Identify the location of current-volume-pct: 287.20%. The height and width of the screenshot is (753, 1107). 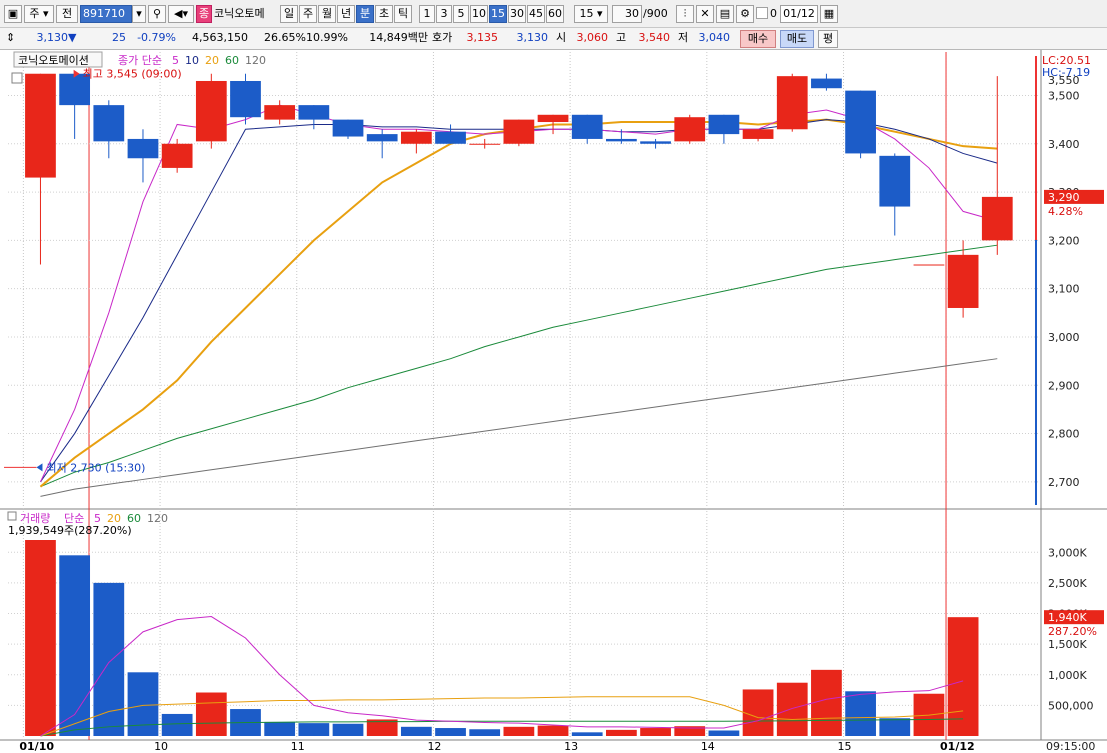
(1072, 631).